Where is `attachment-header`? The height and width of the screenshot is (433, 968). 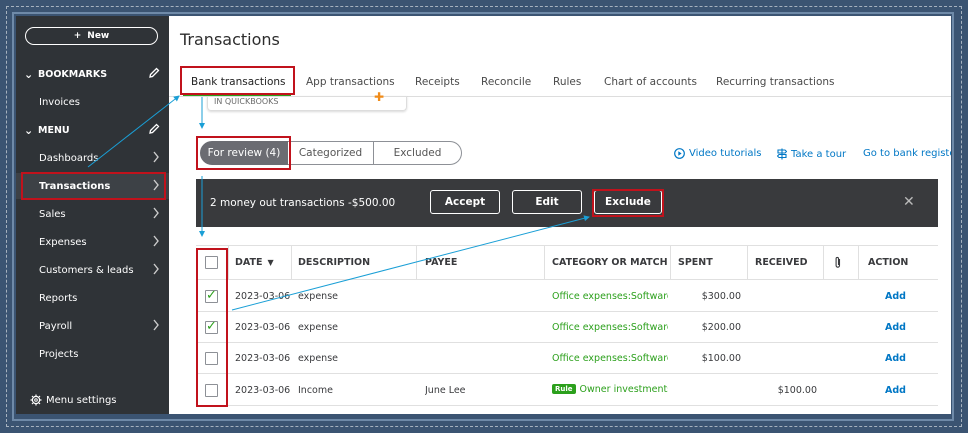 attachment-header is located at coordinates (838, 262).